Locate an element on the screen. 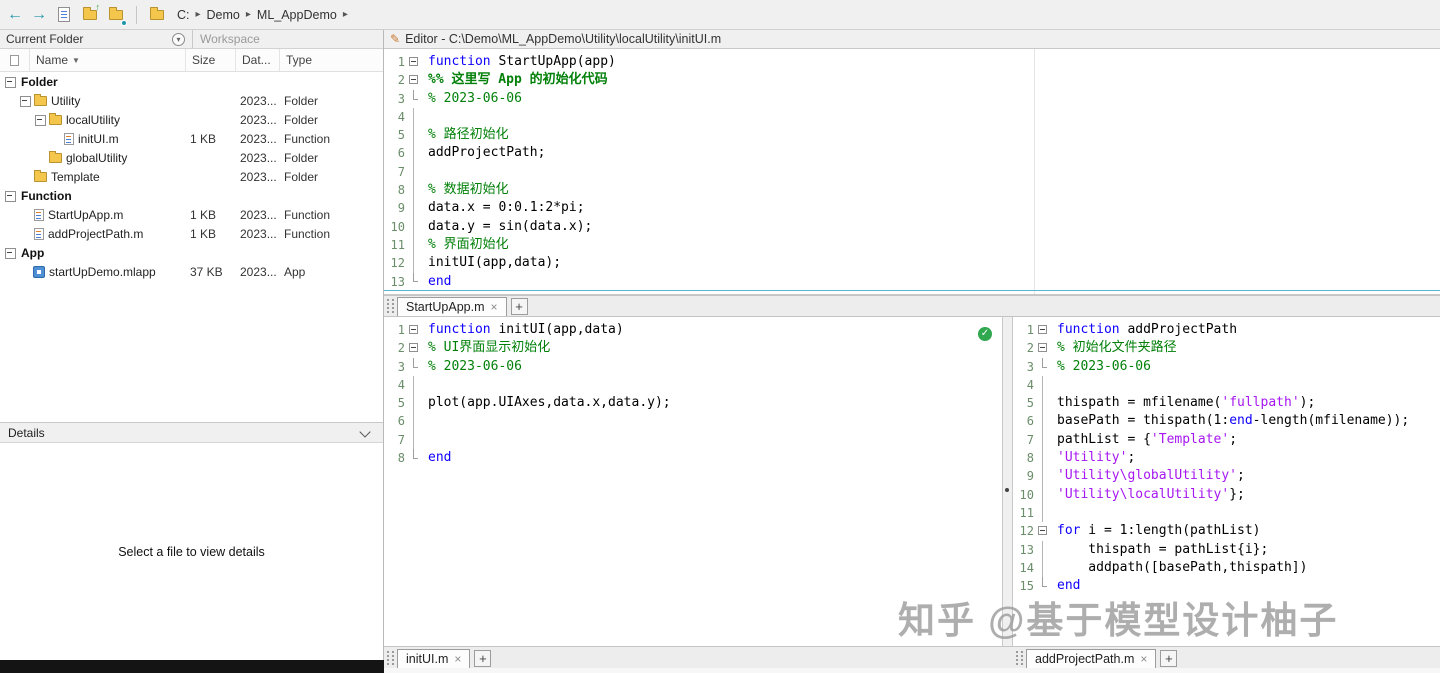  type-column-header: Type is located at coordinates (332, 60).